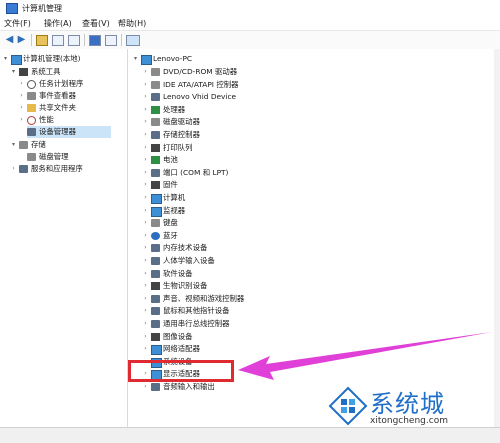 The image size is (500, 443). Describe the element at coordinates (156, 350) in the screenshot. I see `network-adapter-icon` at that location.